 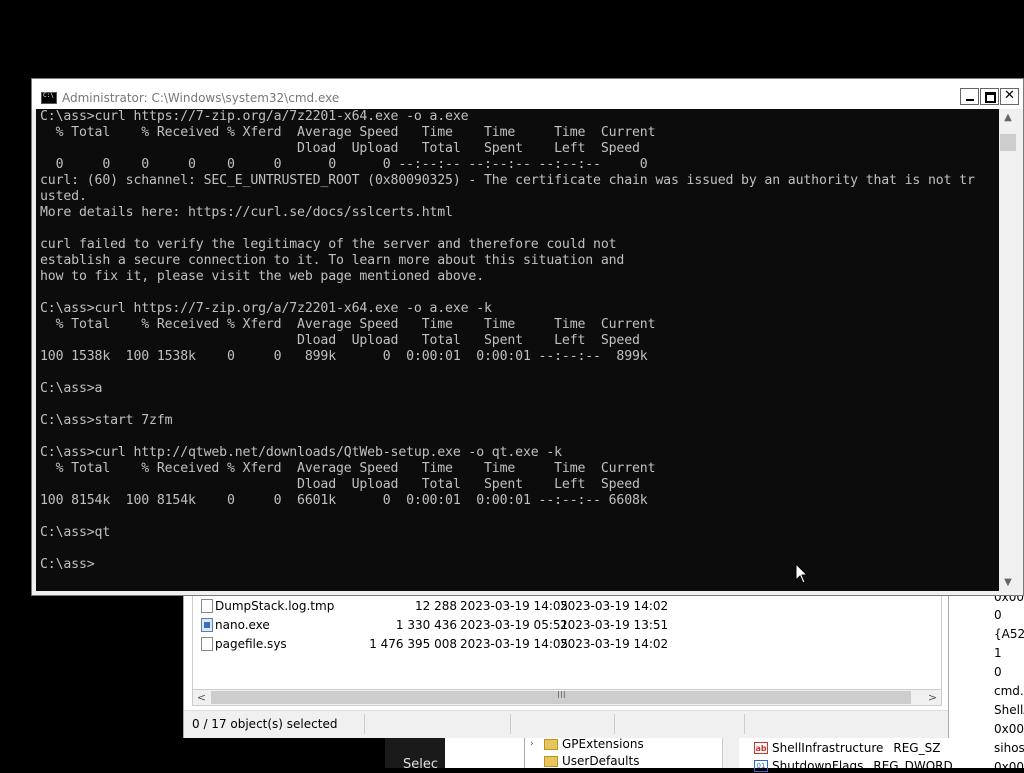 What do you see at coordinates (1008, 142) in the screenshot?
I see `scroll-thumb` at bounding box center [1008, 142].